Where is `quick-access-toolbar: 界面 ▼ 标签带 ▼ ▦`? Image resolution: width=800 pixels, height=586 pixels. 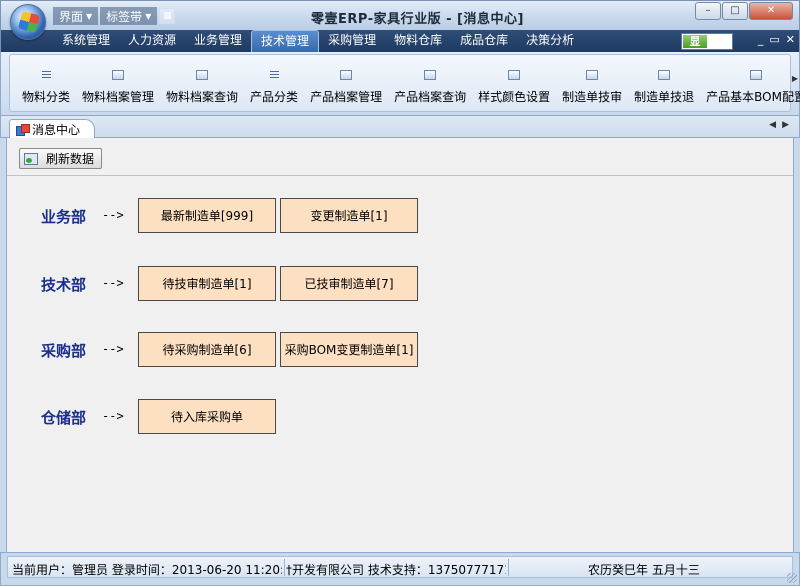 quick-access-toolbar: 界面 ▼ 标签带 ▼ ▦ is located at coordinates (114, 16).